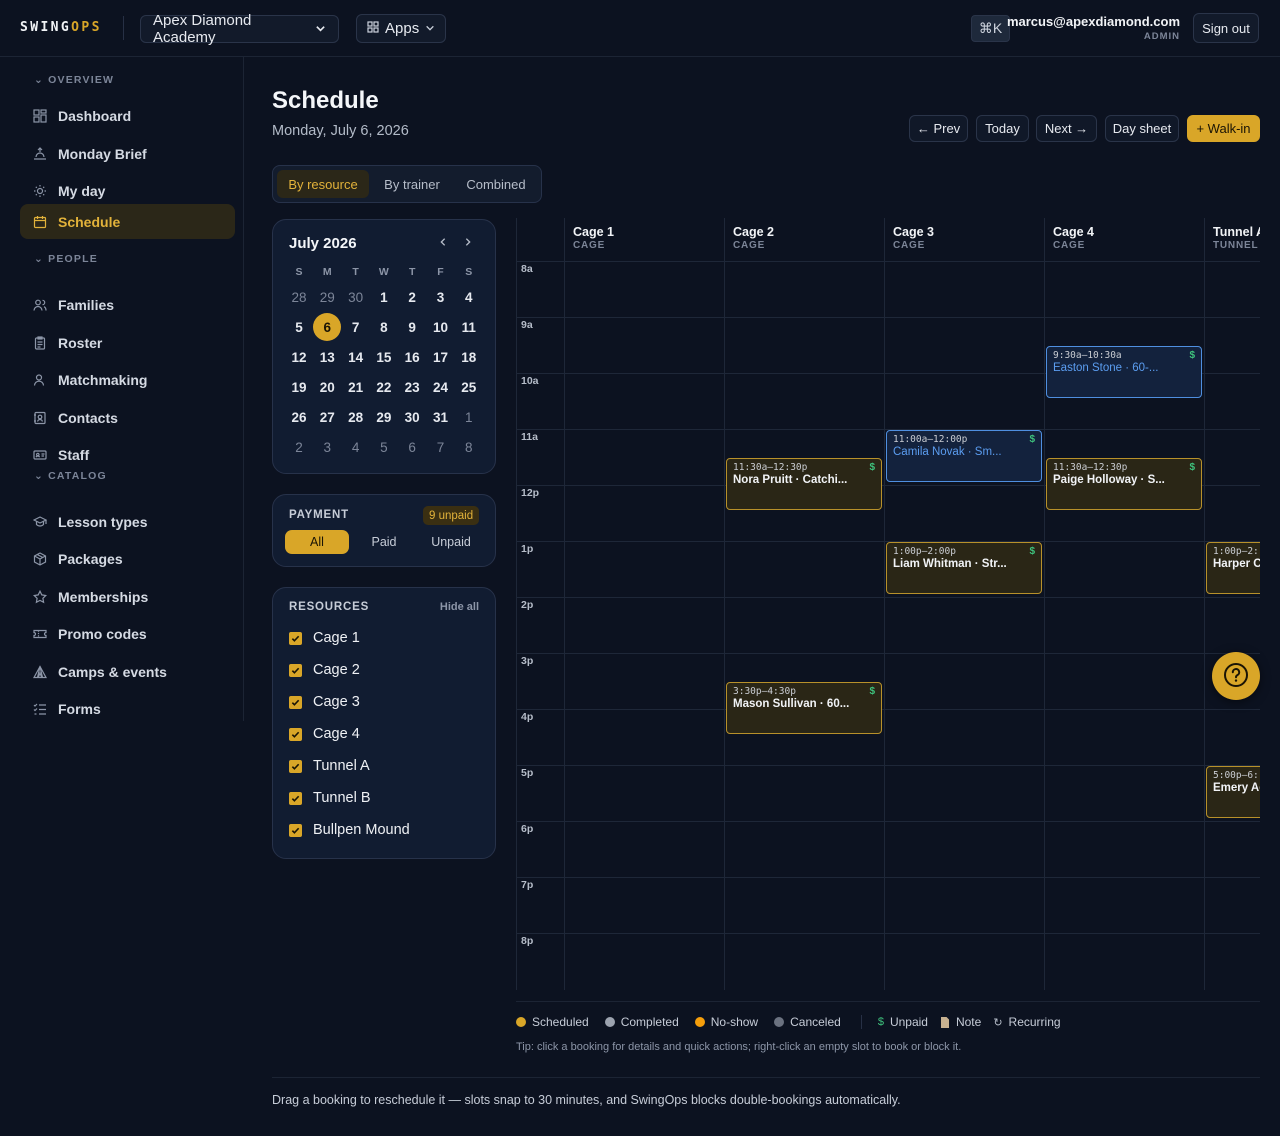 The height and width of the screenshot is (1136, 1280). I want to click on apps-menu-button: Apps, so click(401, 28).